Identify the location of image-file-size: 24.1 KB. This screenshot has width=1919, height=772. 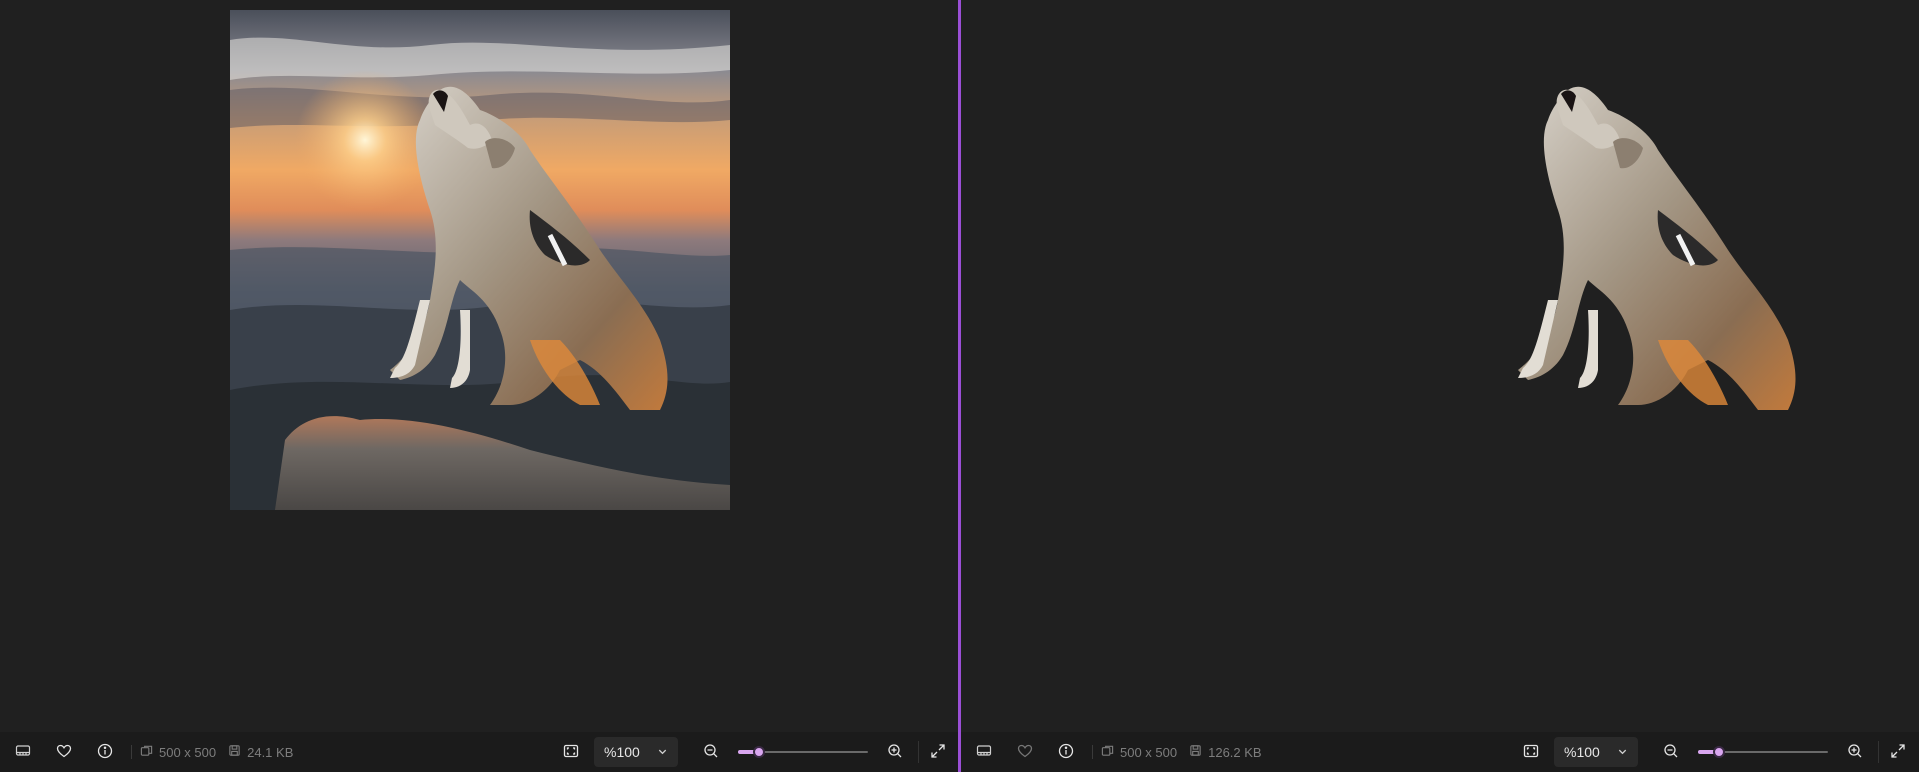
(260, 752).